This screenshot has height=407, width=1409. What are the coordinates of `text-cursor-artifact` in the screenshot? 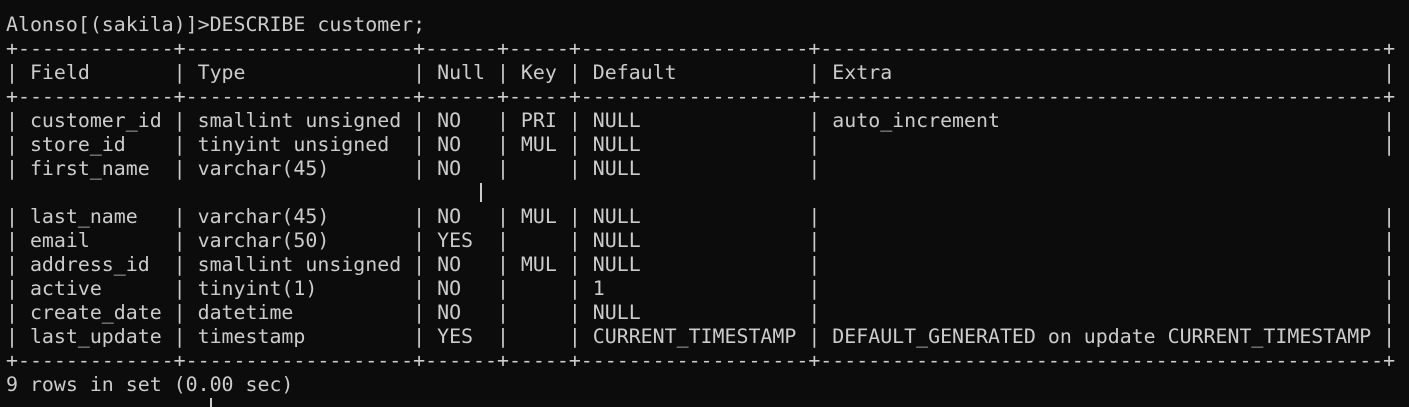 It's located at (481, 192).